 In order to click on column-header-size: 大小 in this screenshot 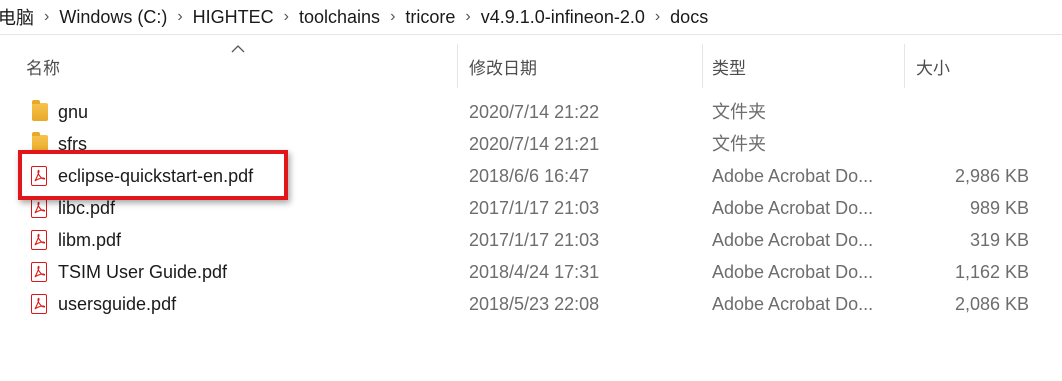, I will do `click(981, 66)`.